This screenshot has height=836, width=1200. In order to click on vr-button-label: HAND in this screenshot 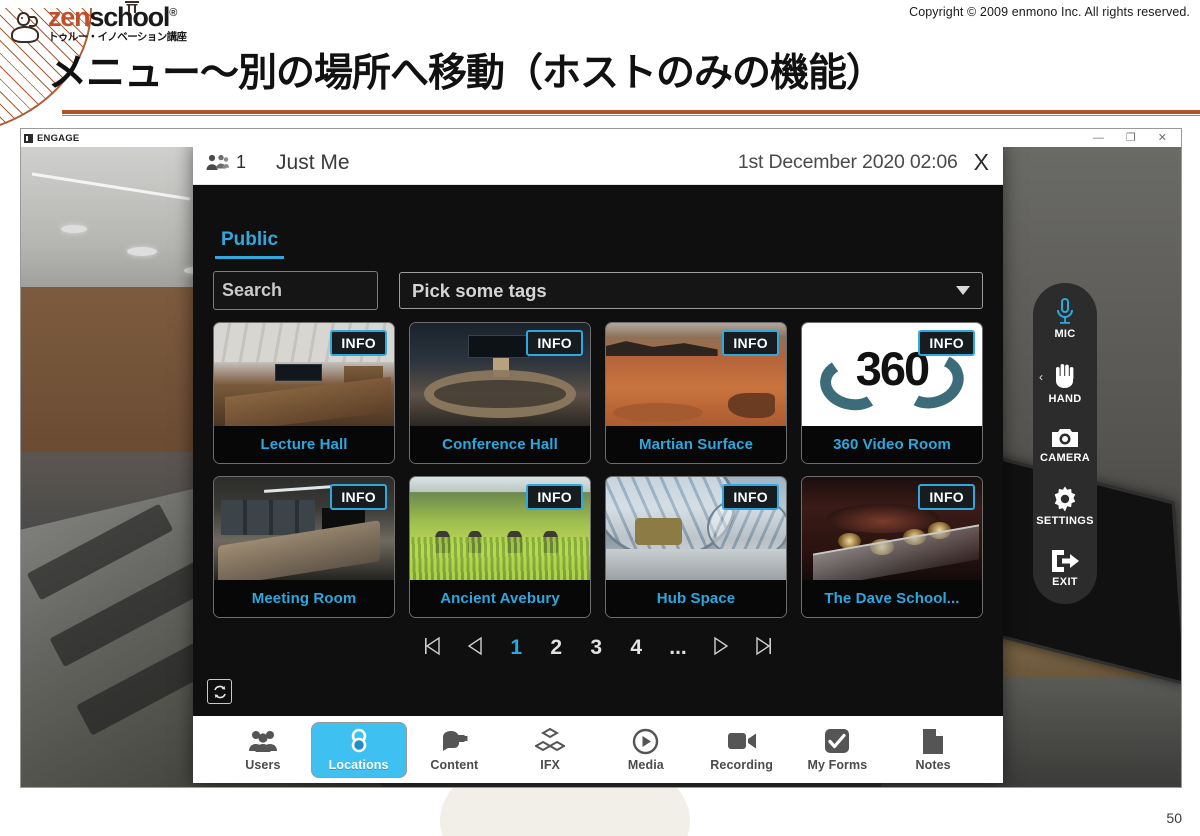, I will do `click(1065, 399)`.